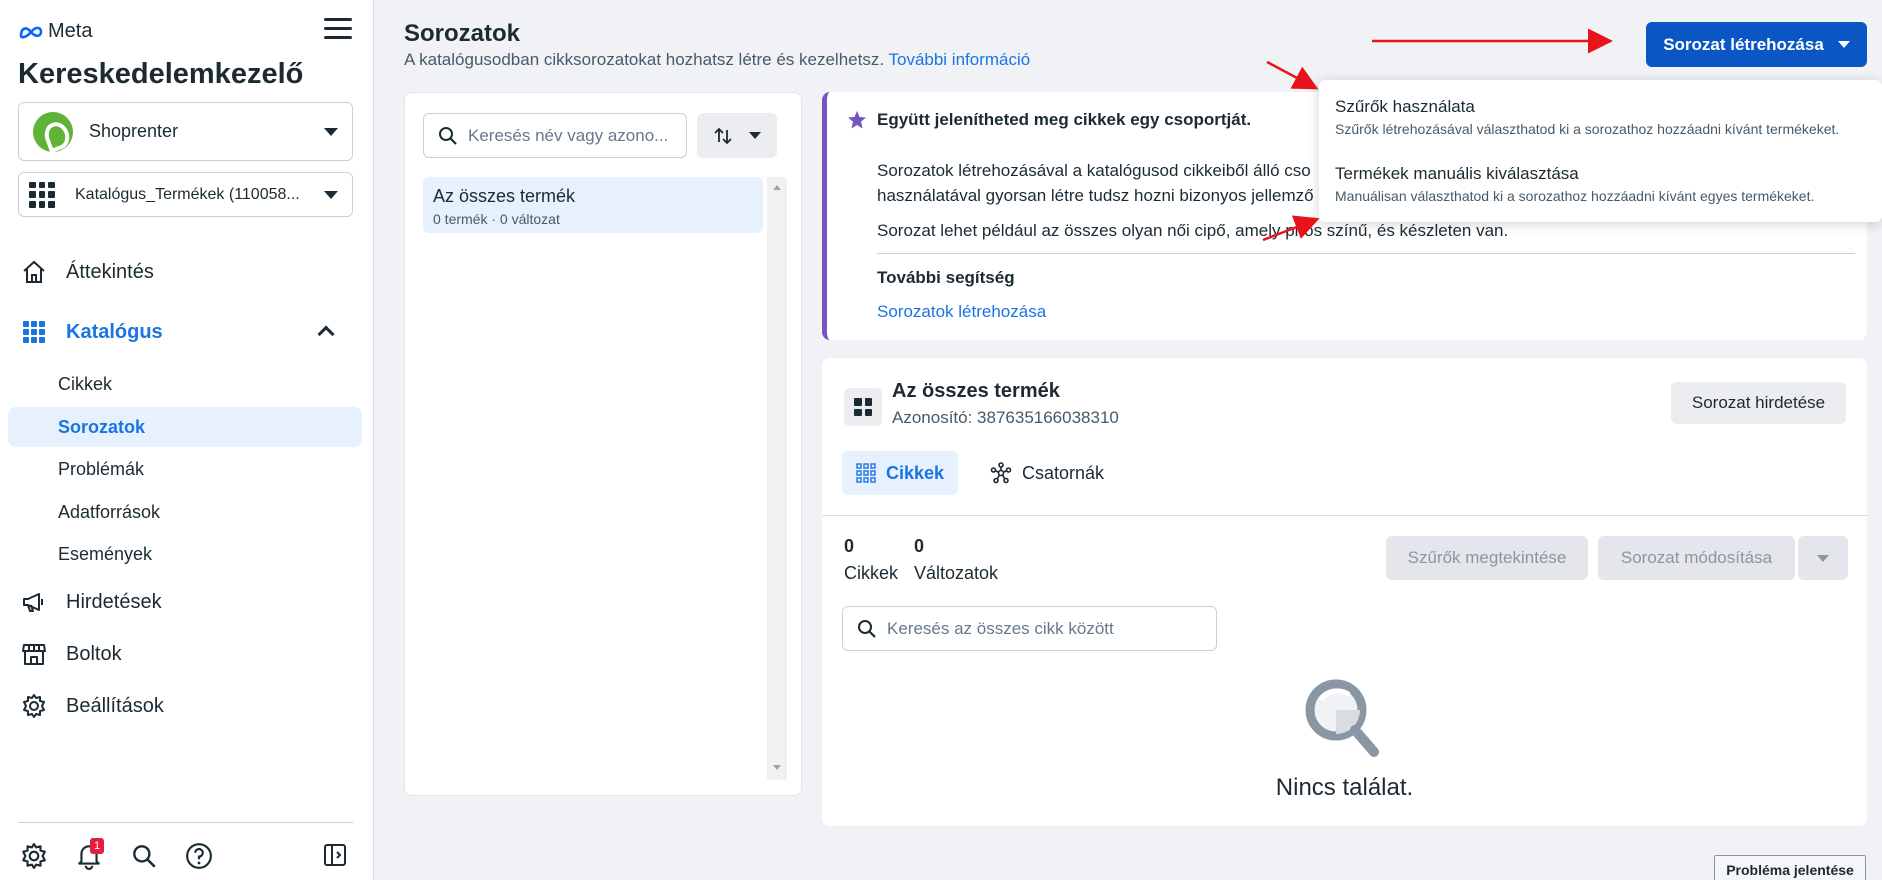 The width and height of the screenshot is (1882, 880). Describe the element at coordinates (1743, 44) in the screenshot. I see `create-set-label: Sorozat létrehozása` at that location.